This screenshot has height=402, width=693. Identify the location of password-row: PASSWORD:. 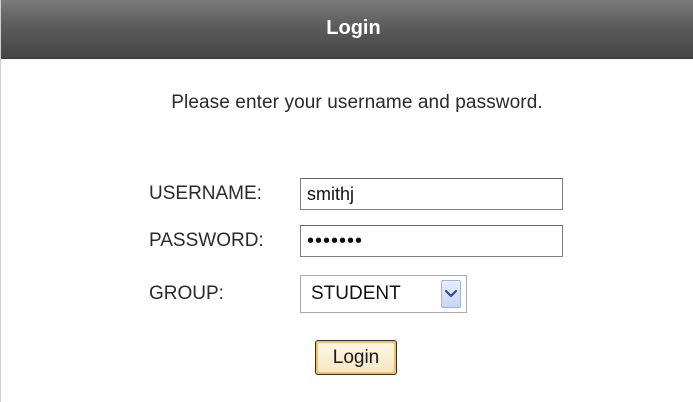
(356, 241).